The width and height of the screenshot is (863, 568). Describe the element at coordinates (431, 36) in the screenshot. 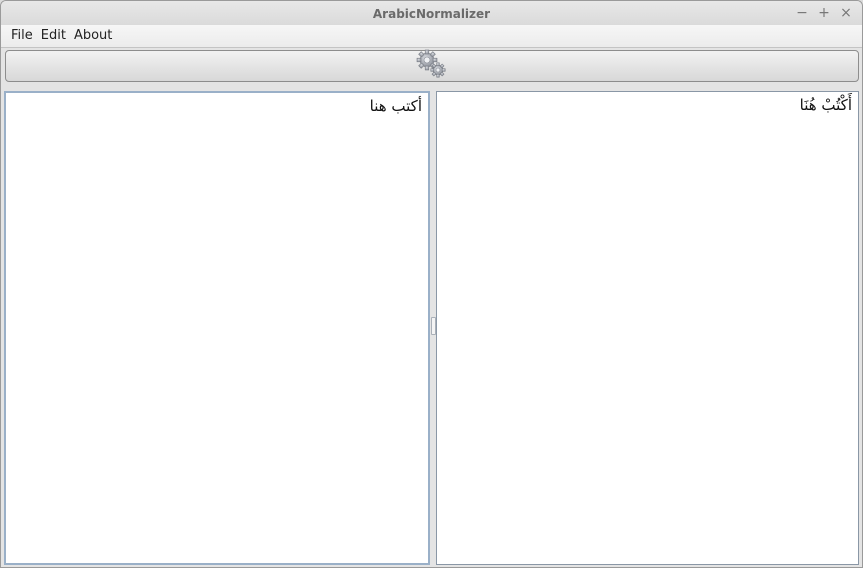

I see `menu-bar: File Edit About` at that location.